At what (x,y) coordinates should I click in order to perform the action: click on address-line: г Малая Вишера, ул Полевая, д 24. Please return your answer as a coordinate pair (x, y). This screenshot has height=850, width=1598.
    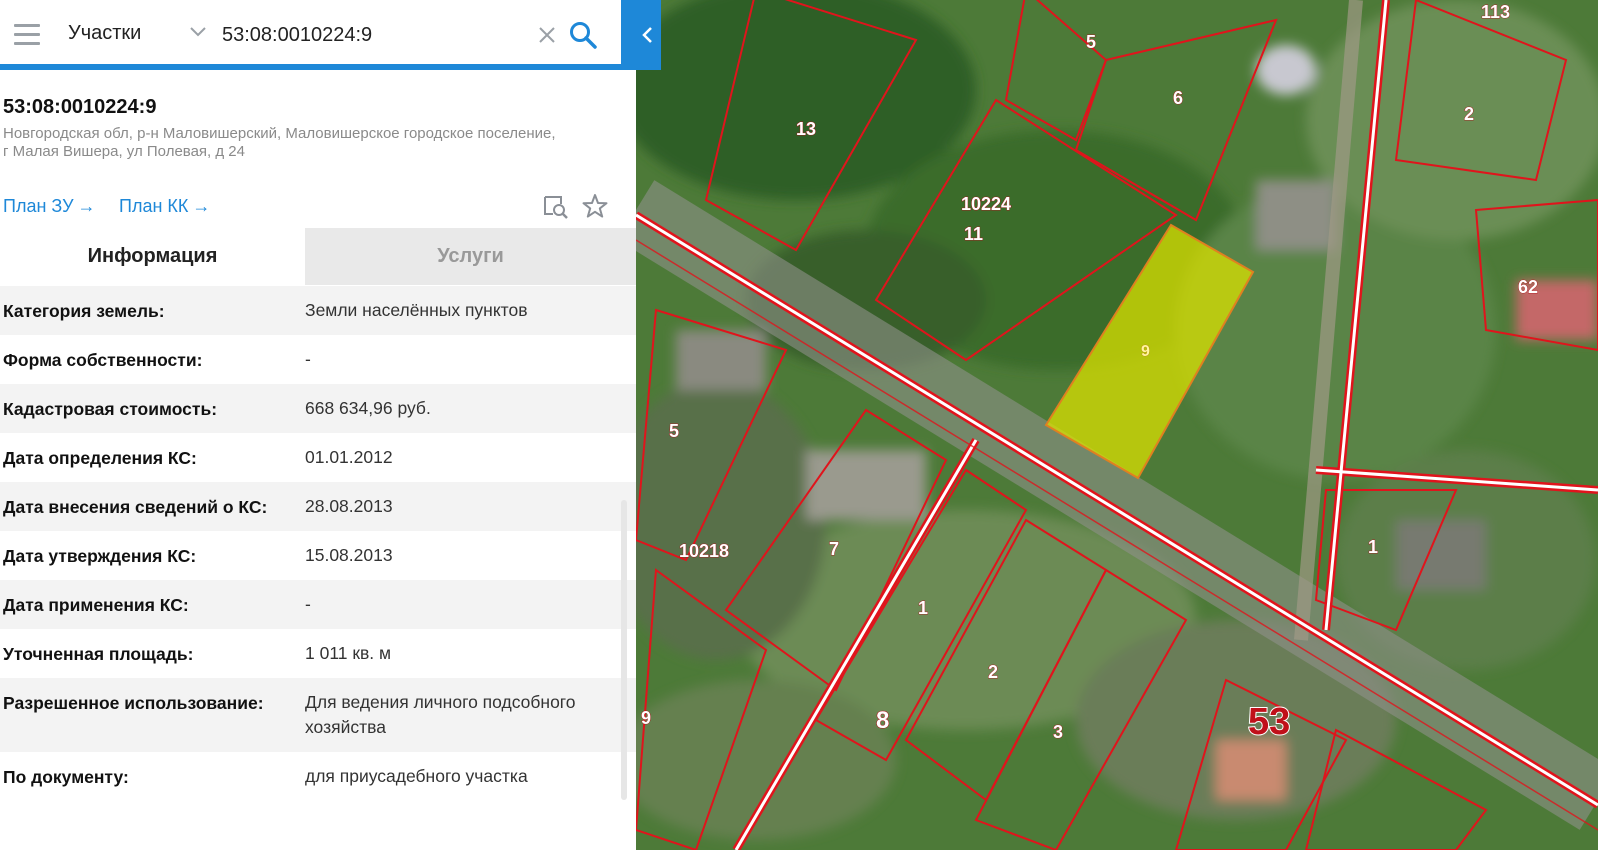
    Looking at the image, I should click on (124, 151).